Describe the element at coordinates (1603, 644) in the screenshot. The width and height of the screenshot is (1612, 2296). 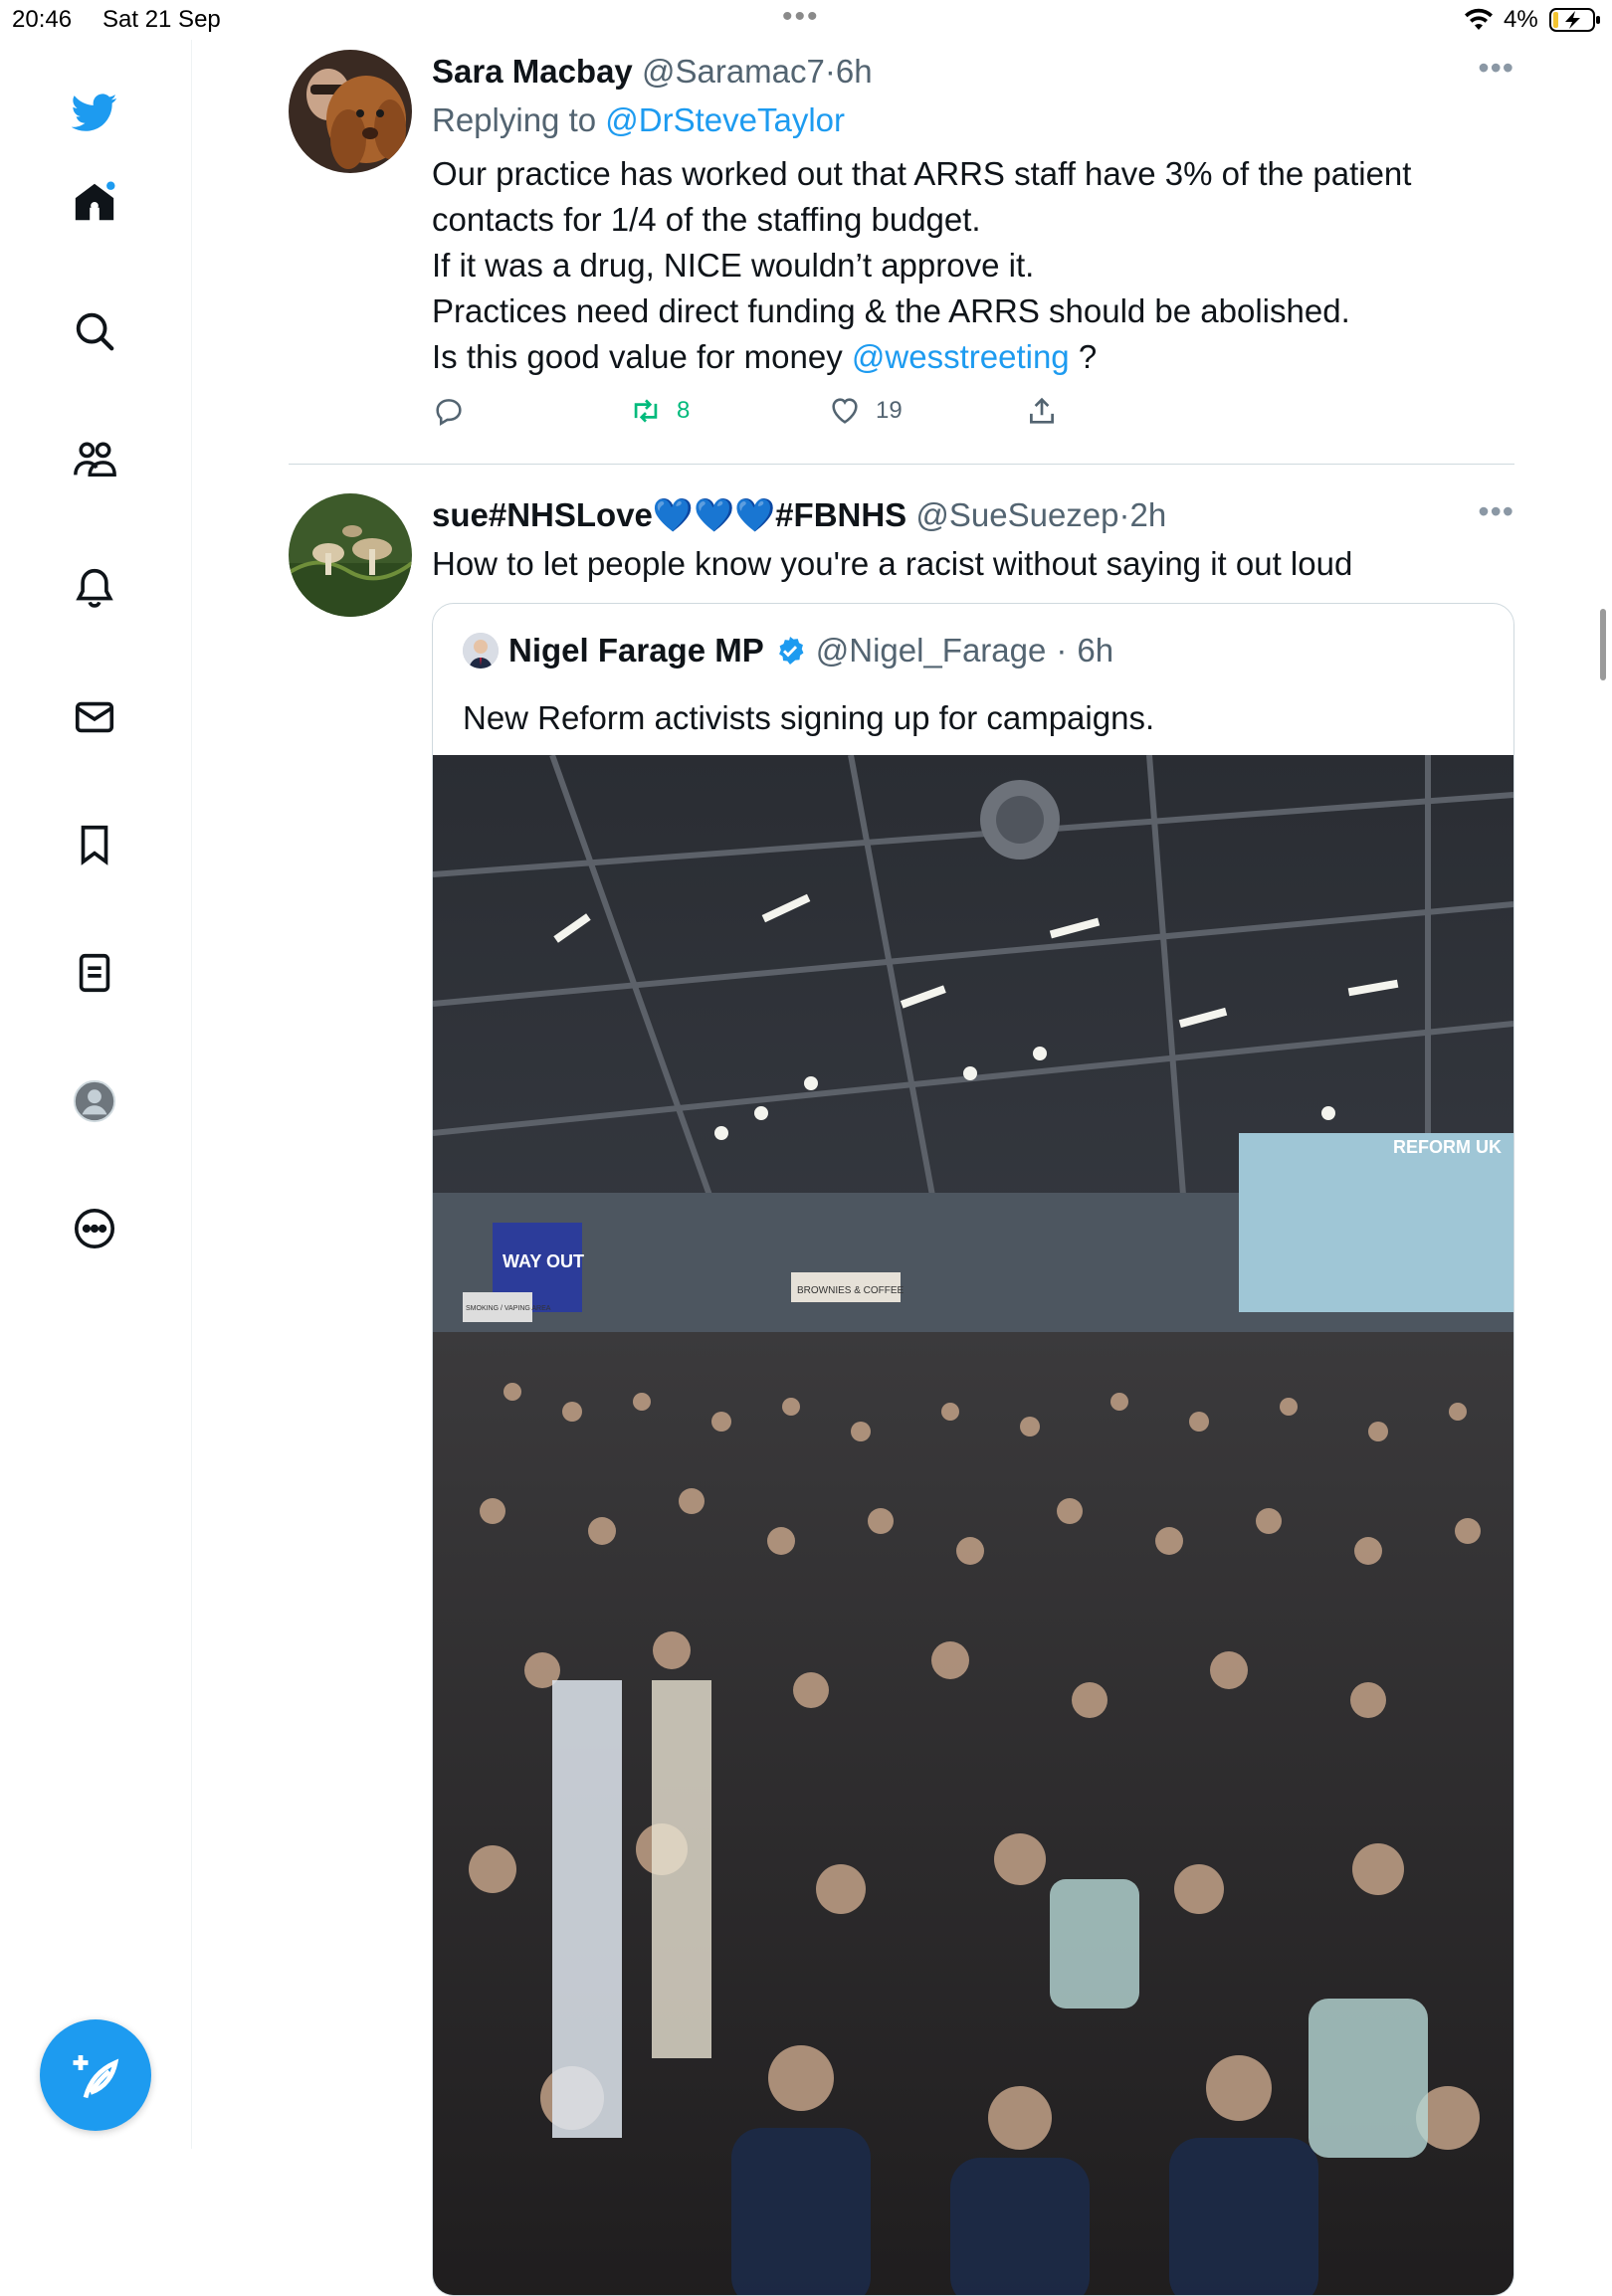
I see `scrollbar` at that location.